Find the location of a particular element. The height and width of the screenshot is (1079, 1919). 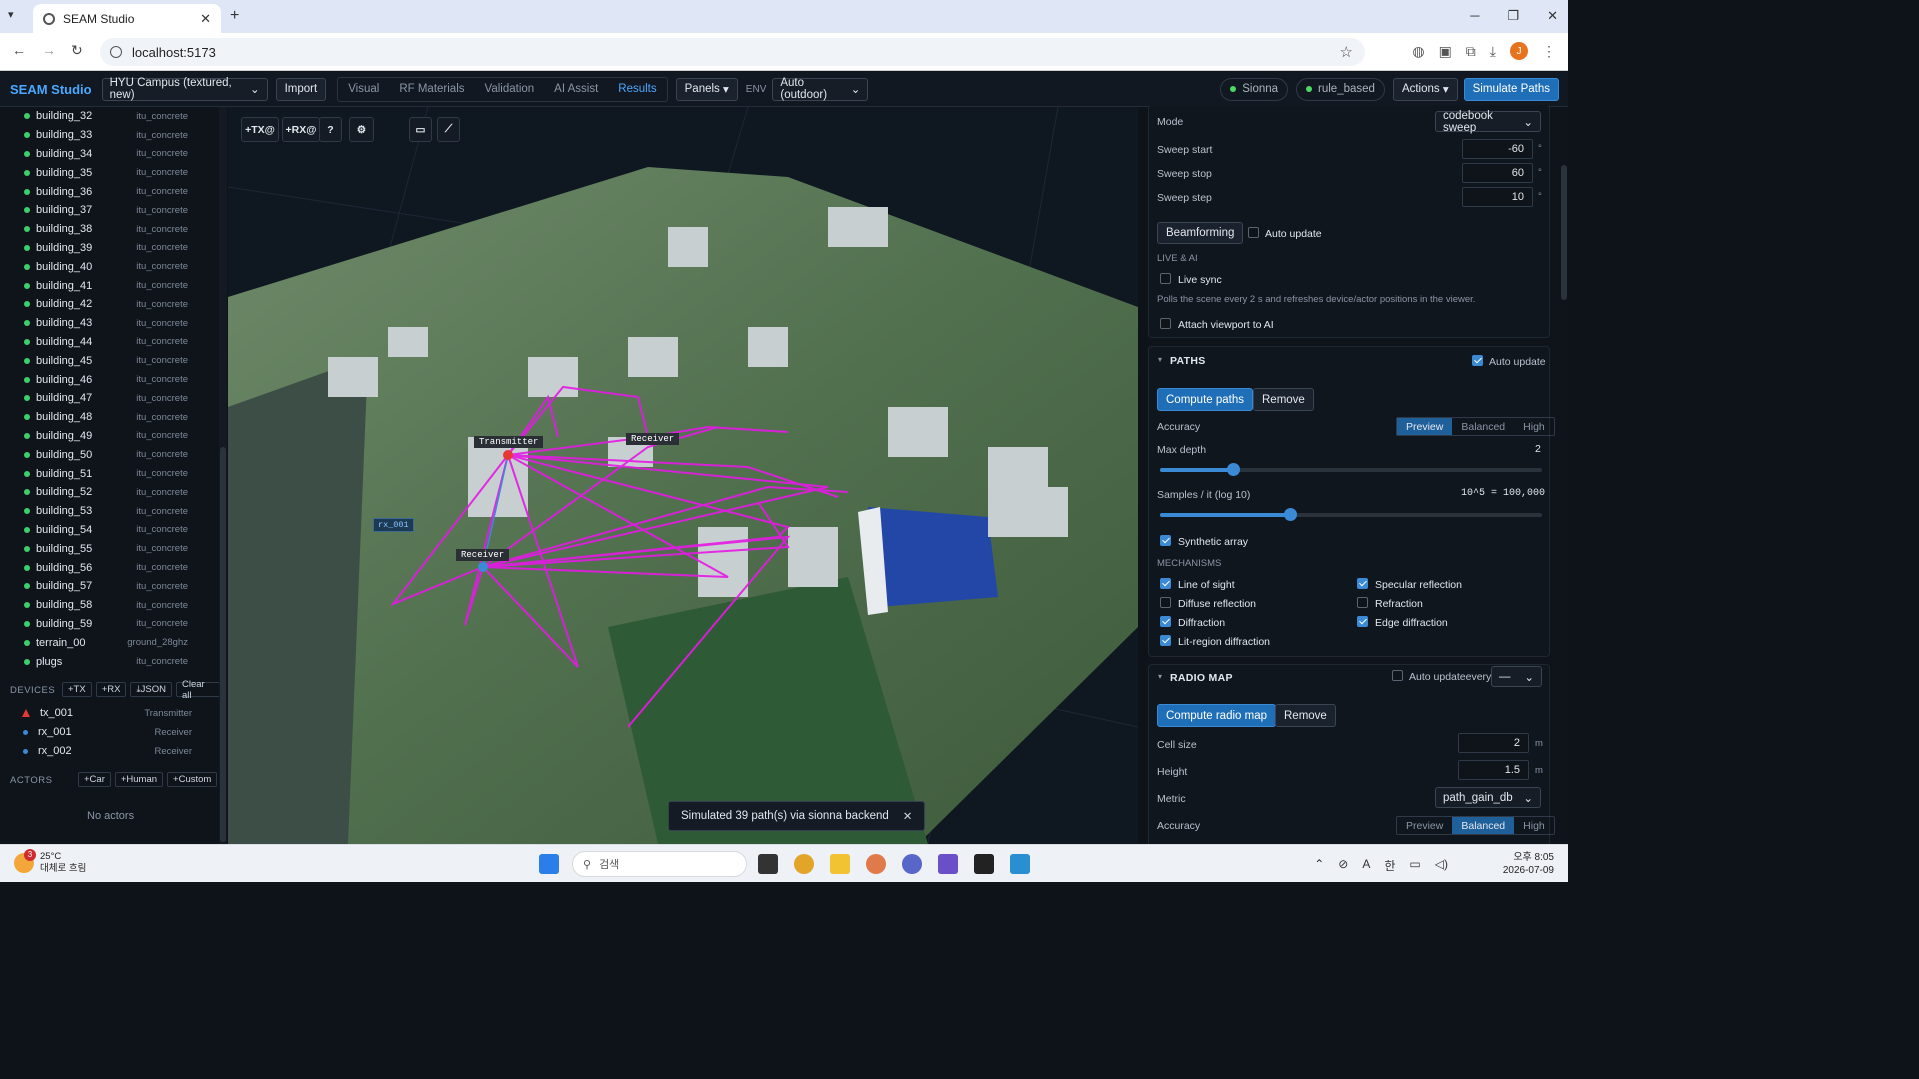

object-row: building_43 itu_concrete is located at coordinates (110, 323).